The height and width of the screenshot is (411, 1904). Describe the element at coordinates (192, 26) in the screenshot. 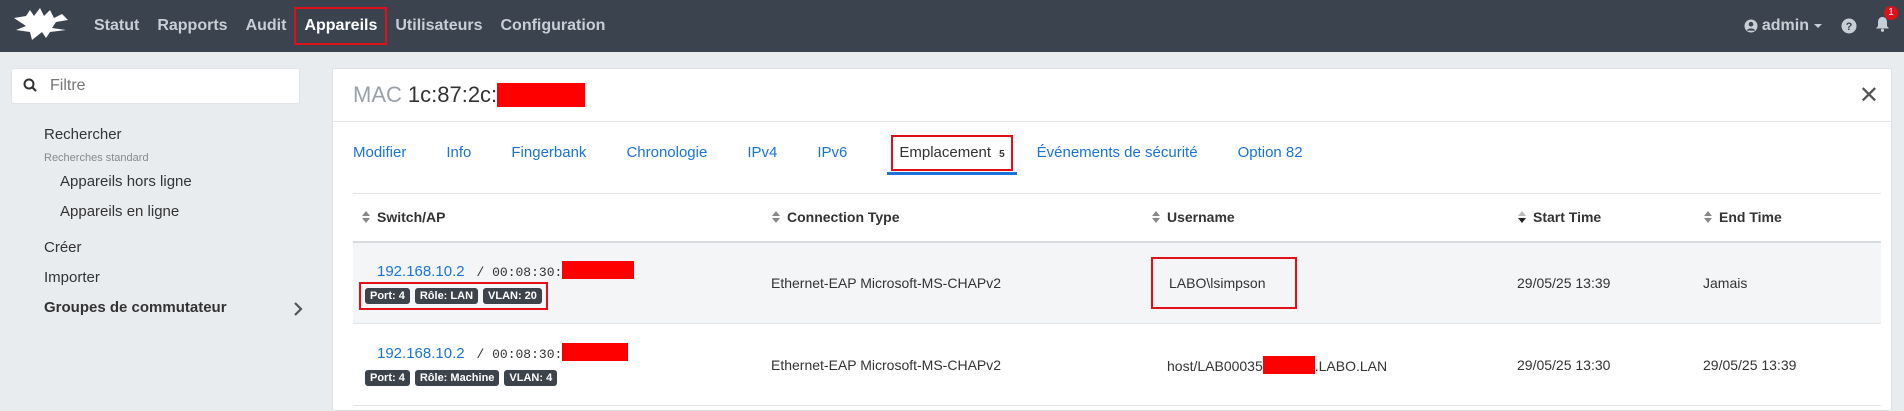

I see `nav-rapports: Rapports` at that location.